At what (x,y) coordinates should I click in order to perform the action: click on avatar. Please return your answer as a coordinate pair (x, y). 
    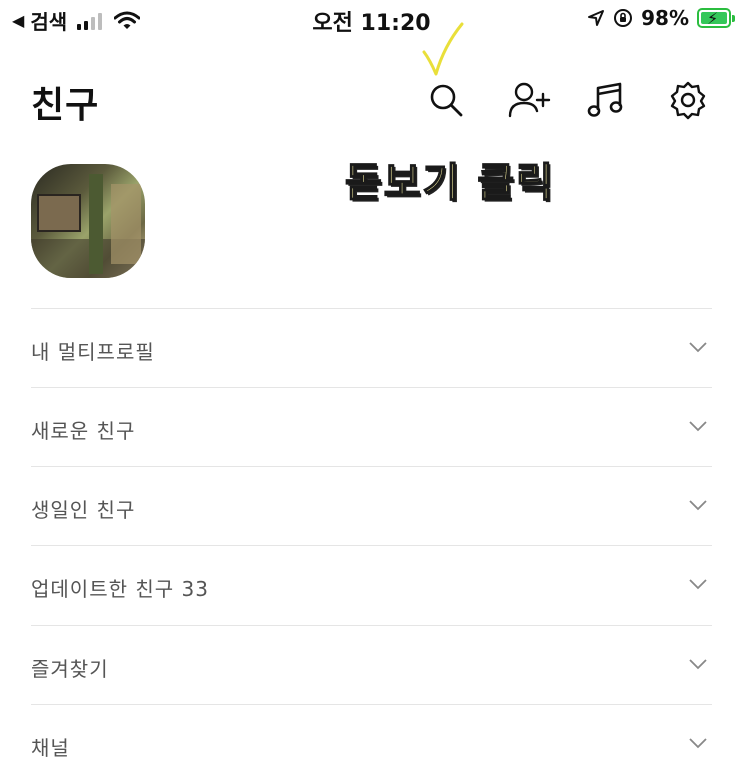
    Looking at the image, I should click on (88, 221).